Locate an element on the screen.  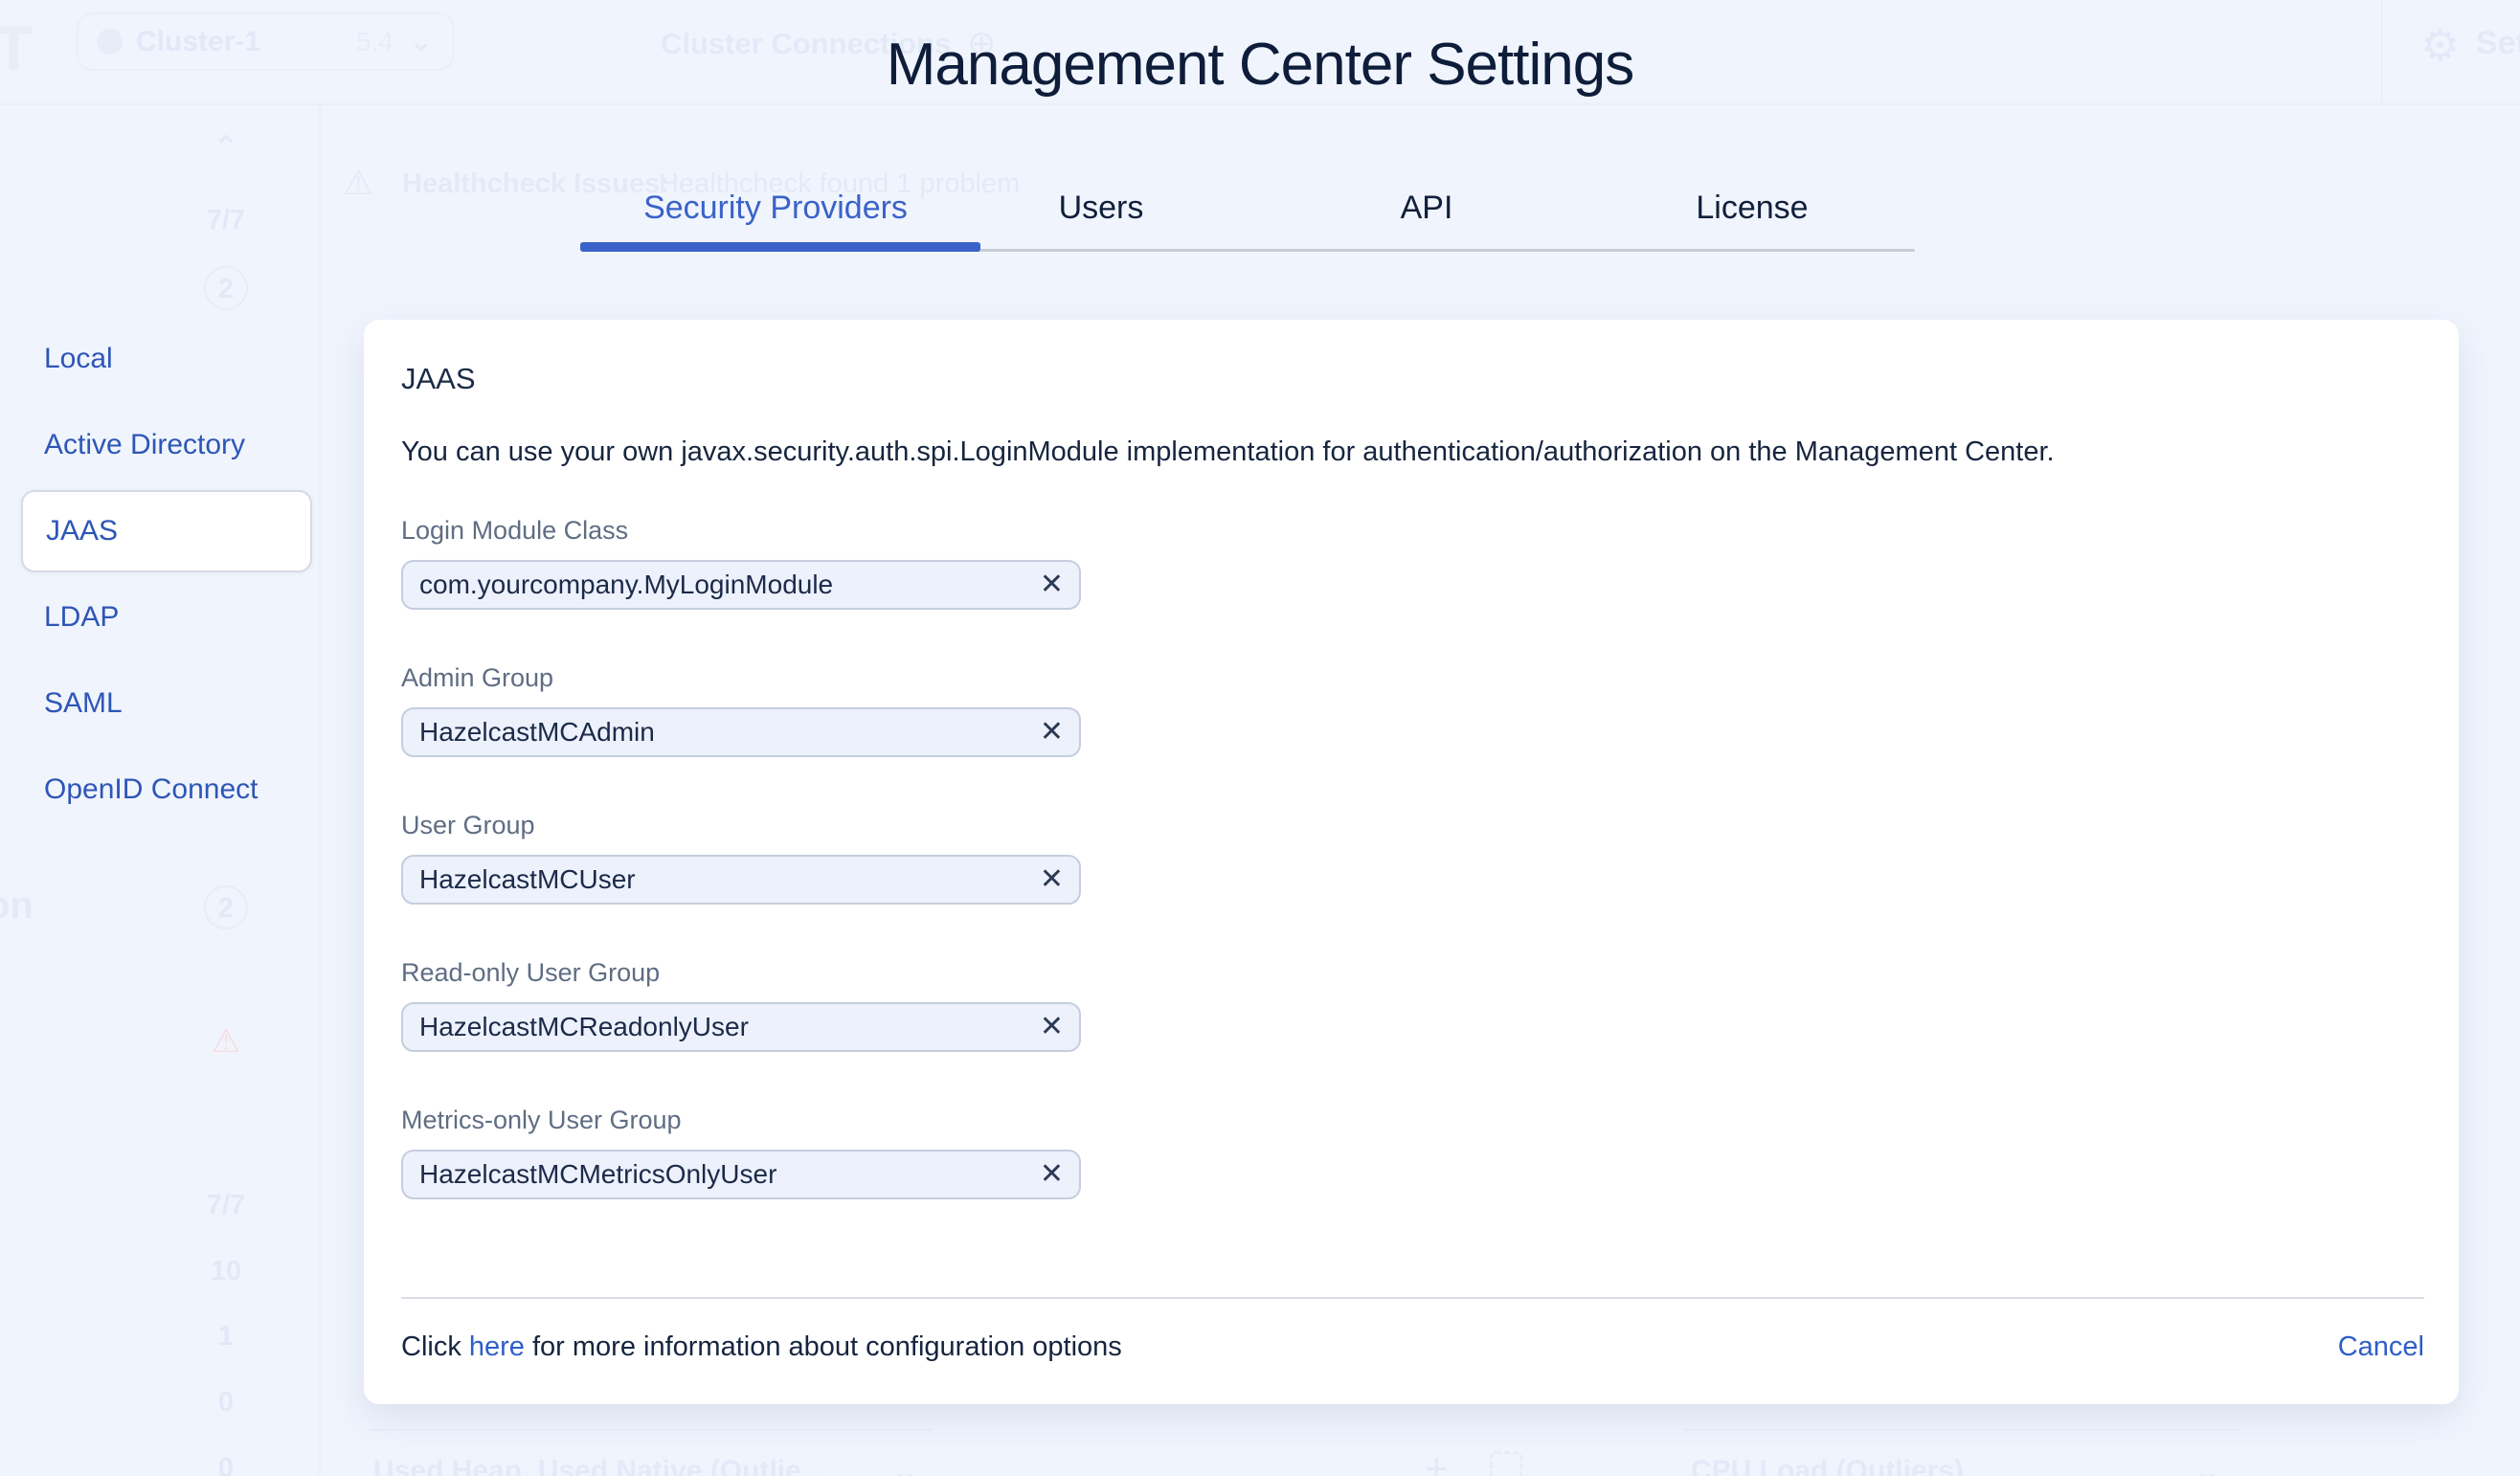
input-value: HazelcastMCUser is located at coordinates (527, 879).